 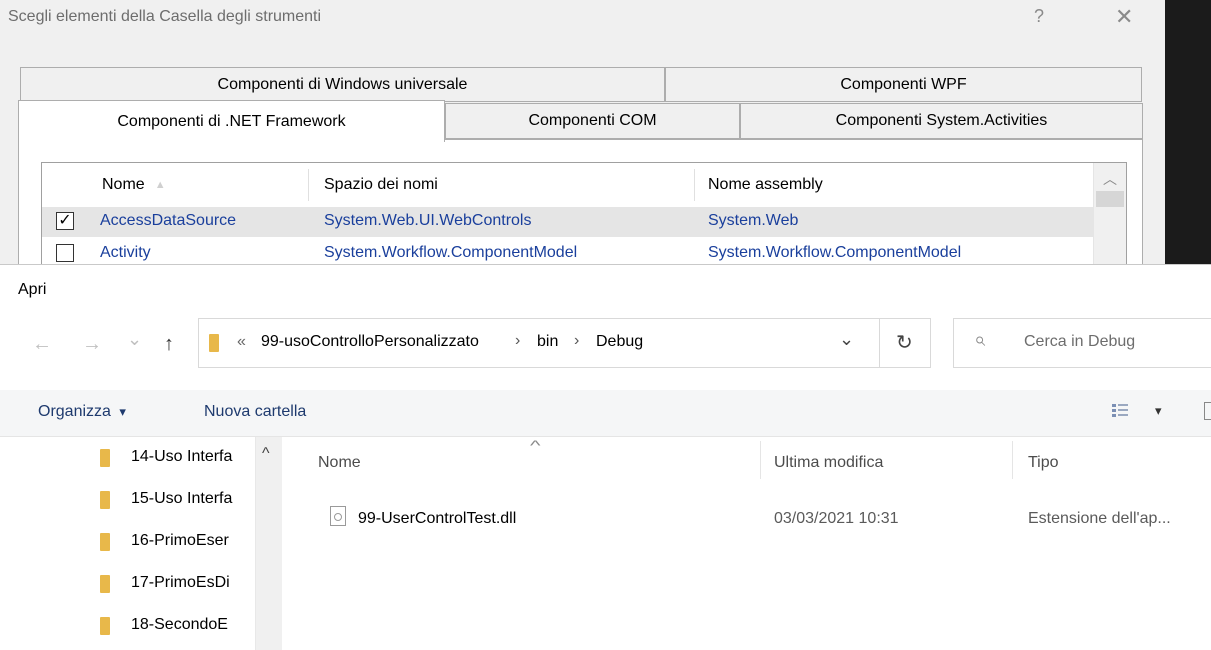 What do you see at coordinates (980, 340) in the screenshot?
I see `search-icon: ⌕` at bounding box center [980, 340].